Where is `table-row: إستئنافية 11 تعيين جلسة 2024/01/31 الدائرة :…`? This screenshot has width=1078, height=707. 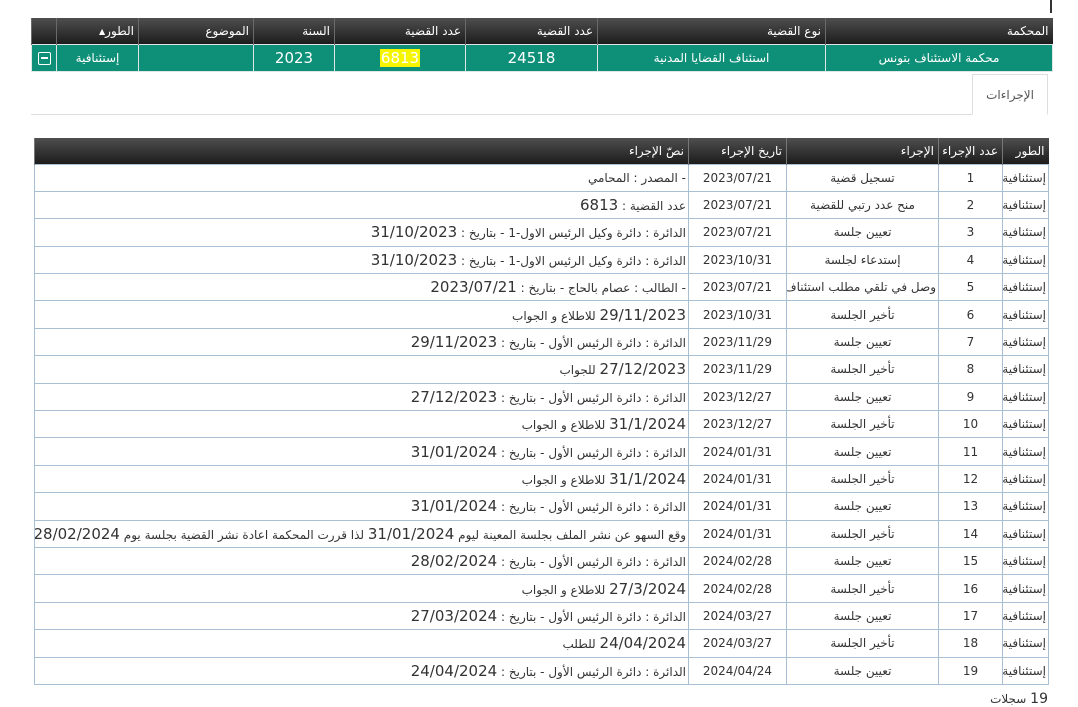
table-row: إستئنافية 11 تعيين جلسة 2024/01/31 الدائرة :… is located at coordinates (541, 451).